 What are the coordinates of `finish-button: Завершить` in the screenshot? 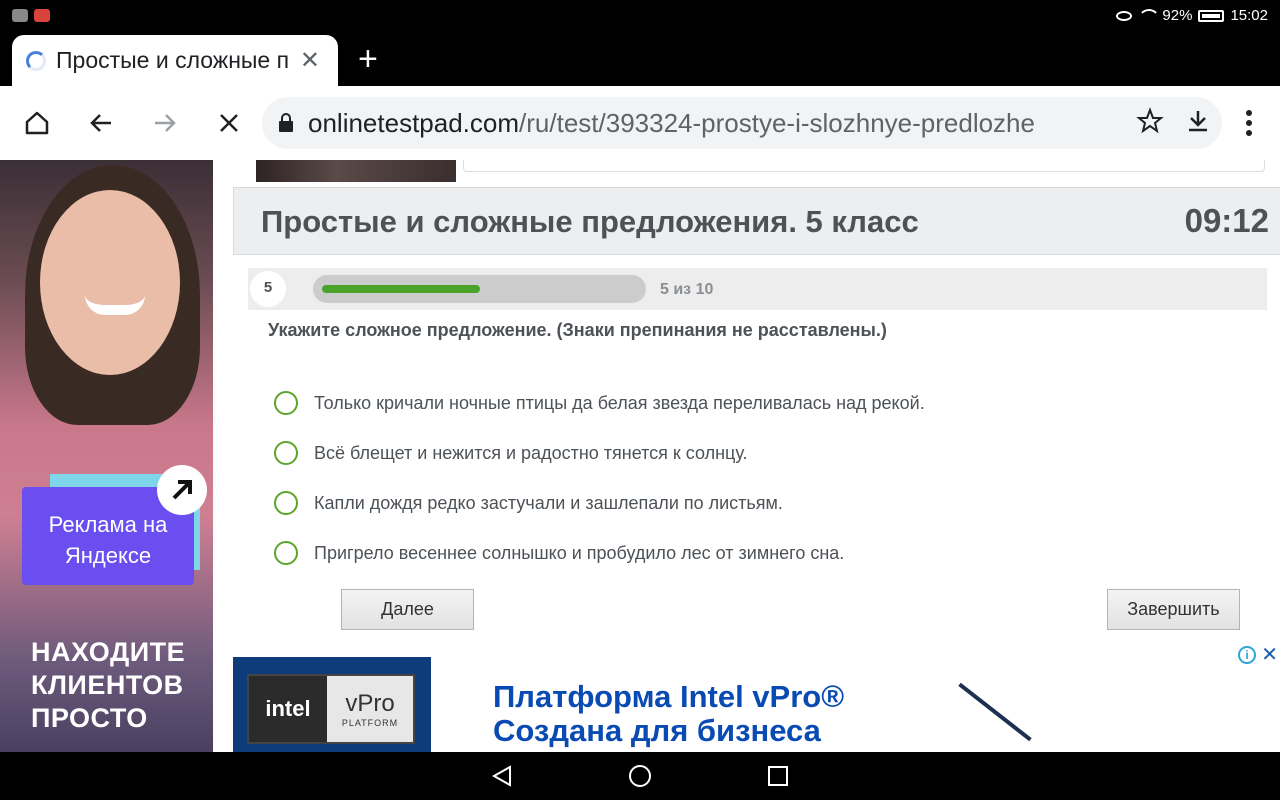 It's located at (1173, 609).